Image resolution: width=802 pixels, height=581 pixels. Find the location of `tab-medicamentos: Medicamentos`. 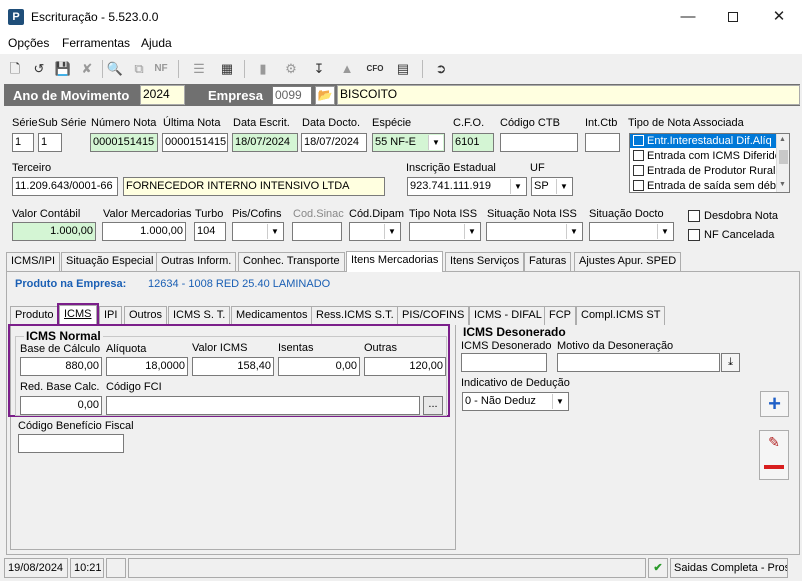

tab-medicamentos: Medicamentos is located at coordinates (272, 315).